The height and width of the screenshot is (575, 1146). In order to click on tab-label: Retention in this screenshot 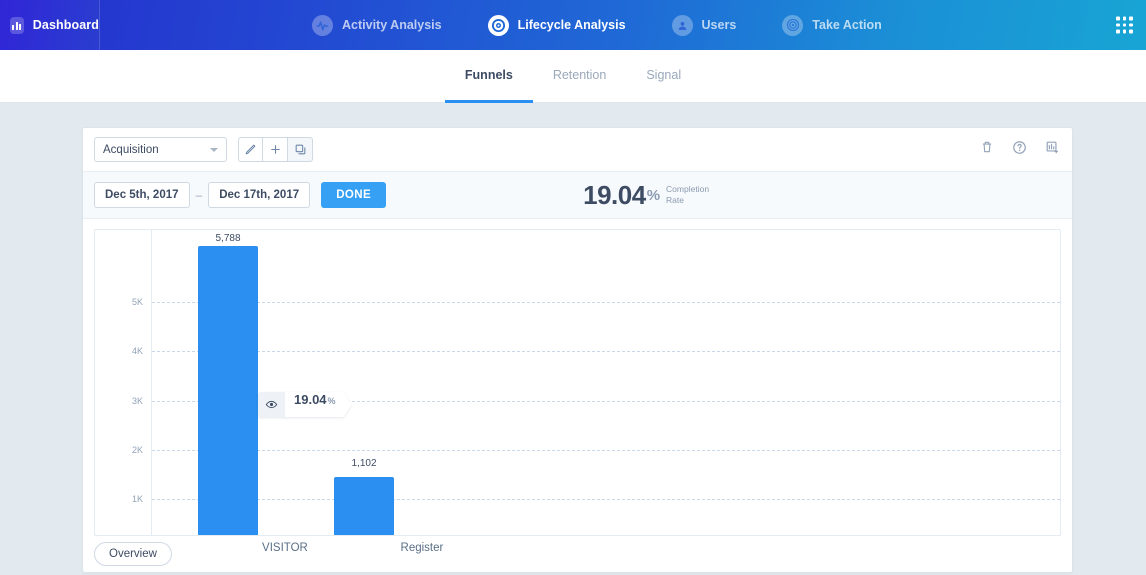, I will do `click(579, 75)`.